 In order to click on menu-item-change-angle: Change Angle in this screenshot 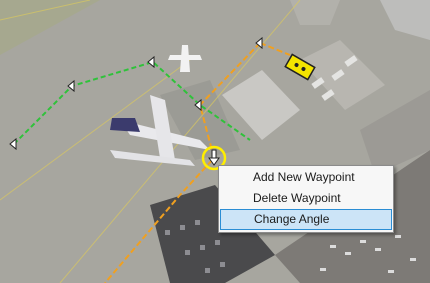, I will do `click(306, 219)`.